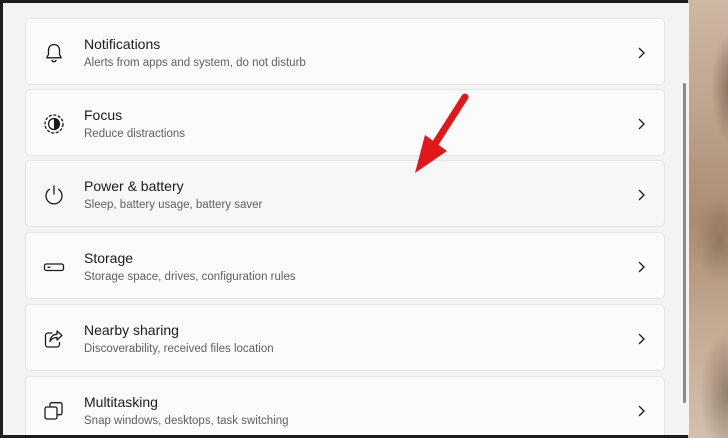 This screenshot has width=728, height=438. I want to click on settings-item-subtitle: Sleep, battery usage, battery saver, so click(173, 205).